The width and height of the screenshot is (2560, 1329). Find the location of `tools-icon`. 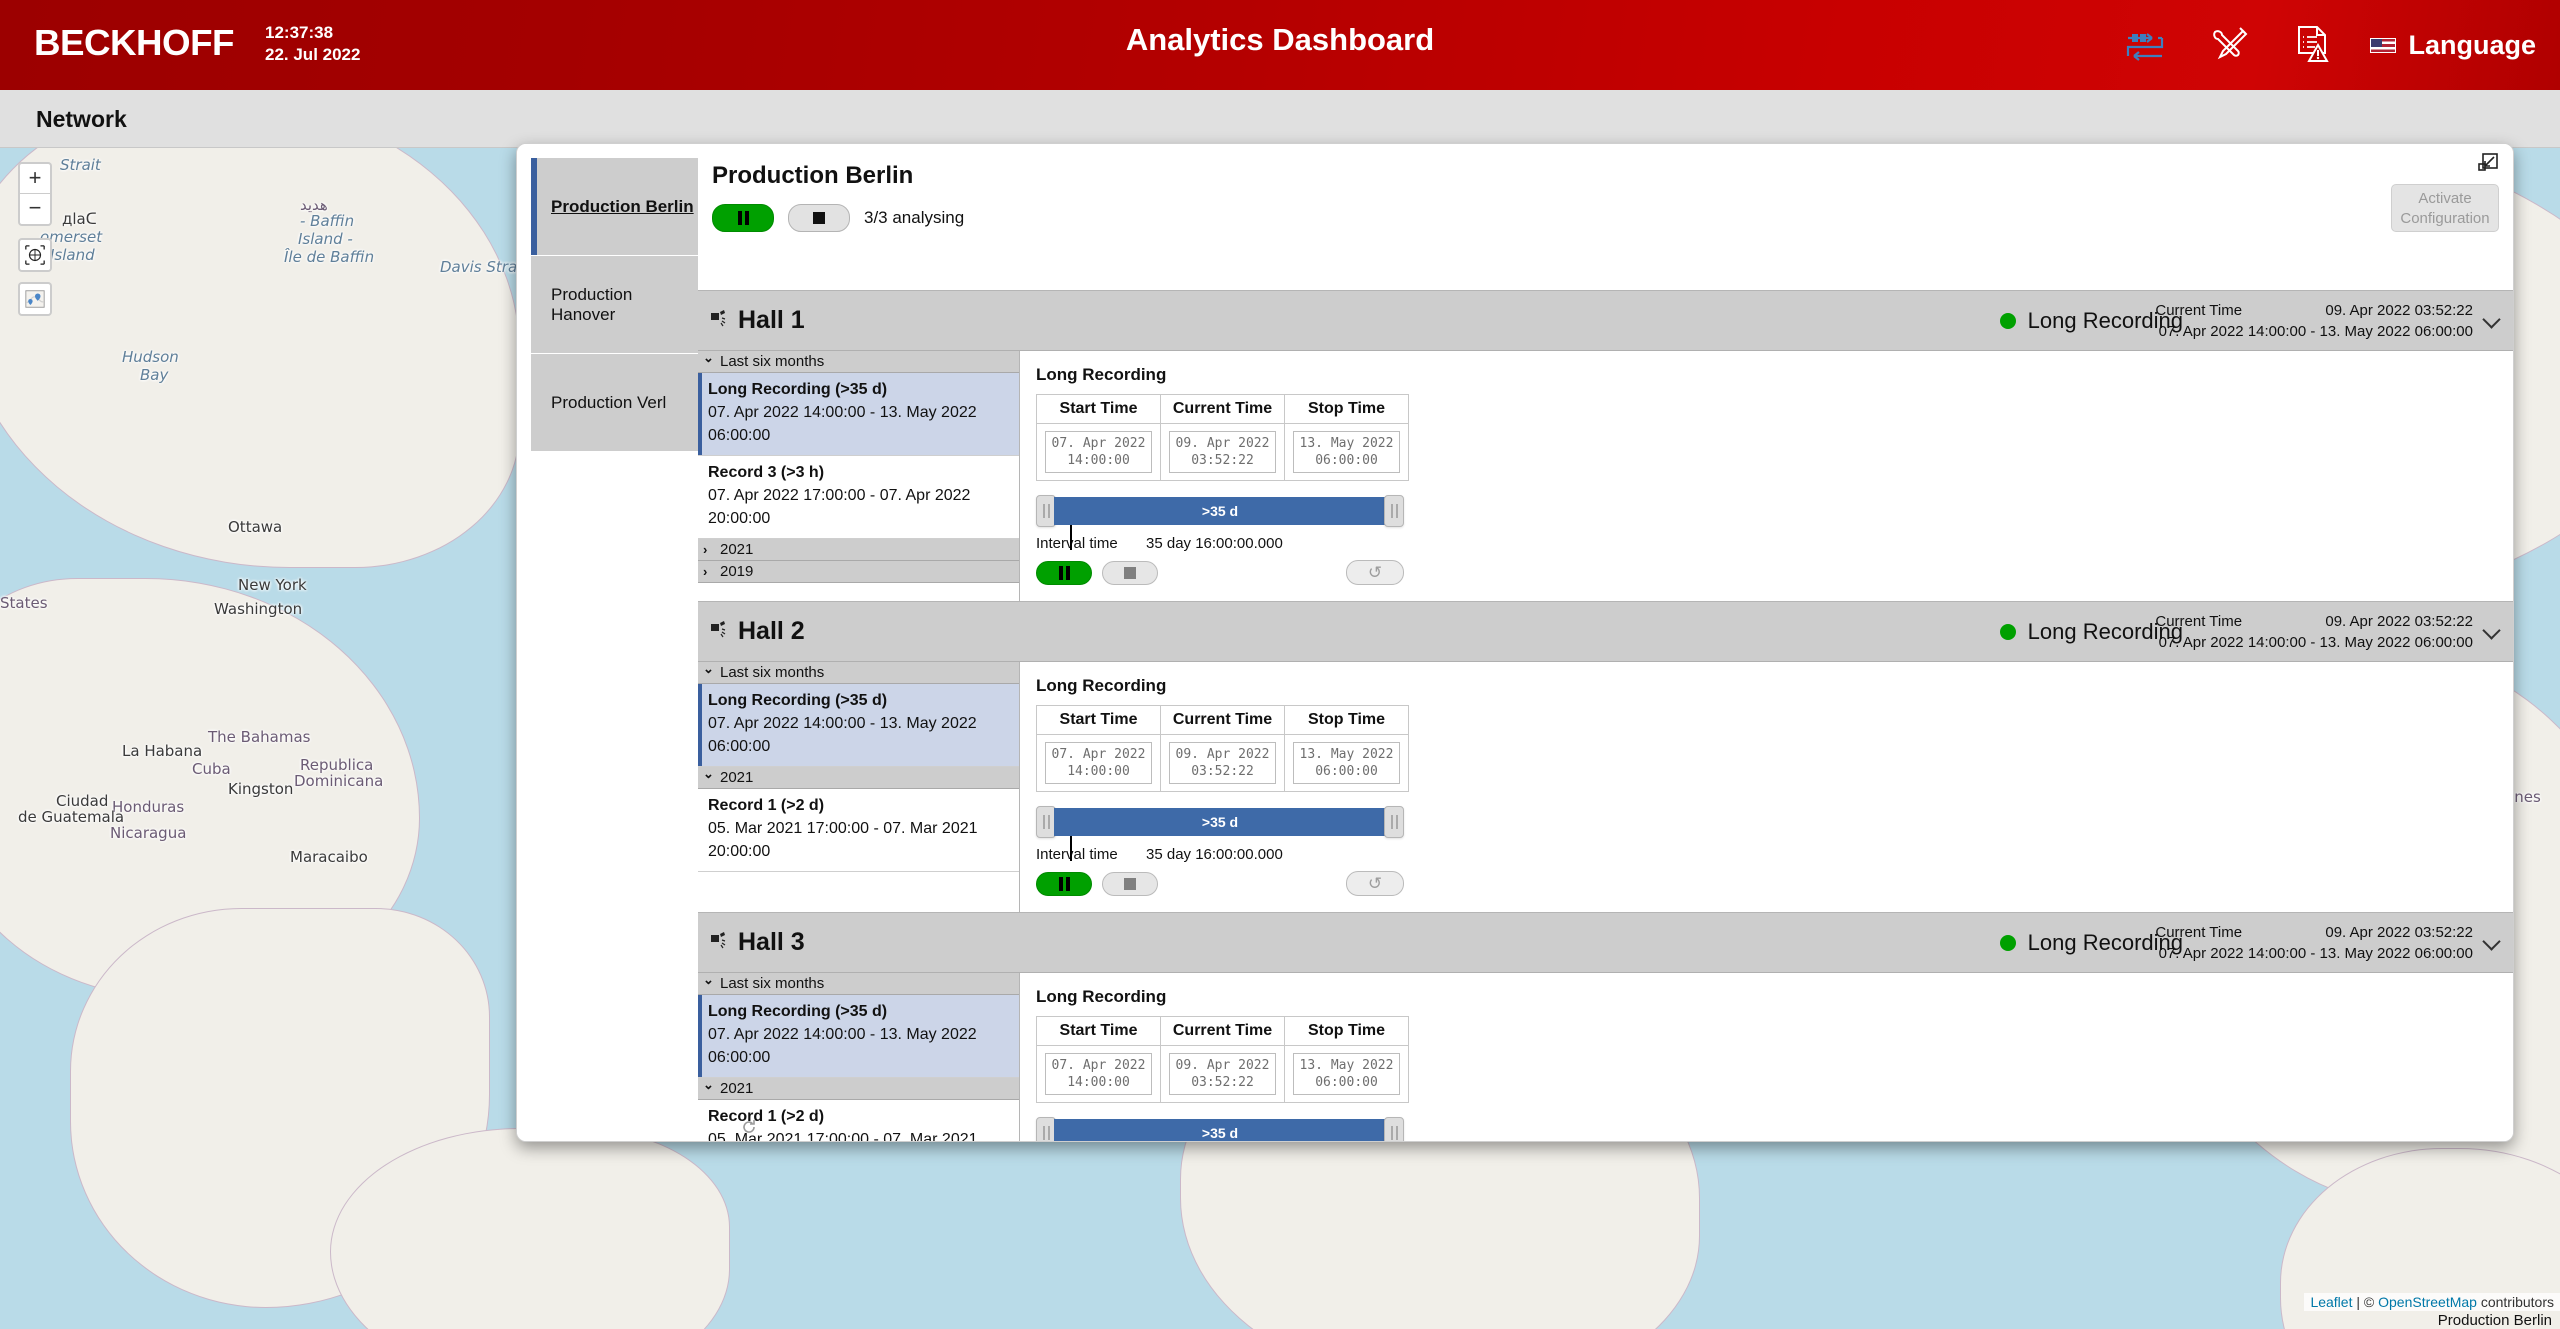

tools-icon is located at coordinates (2229, 45).